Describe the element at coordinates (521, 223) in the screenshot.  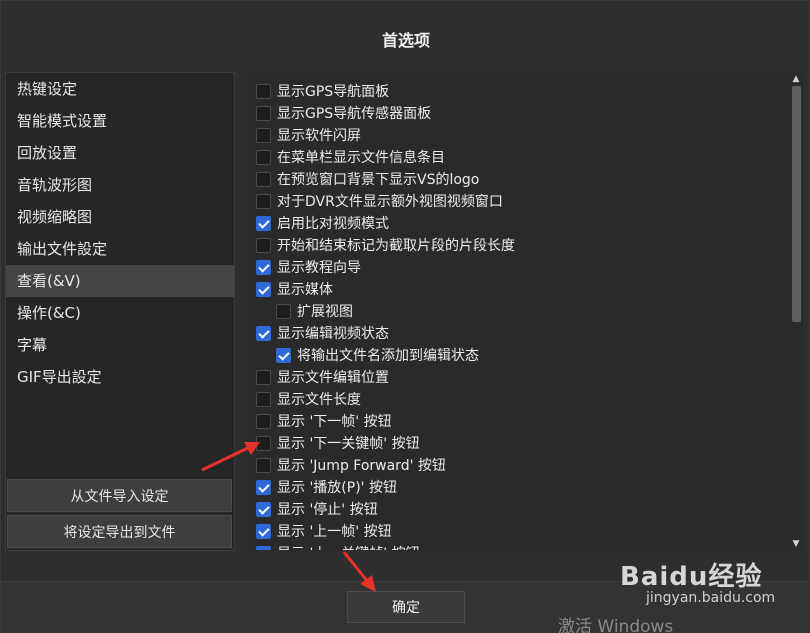
I see `option-row: 启用比对视频模式` at that location.